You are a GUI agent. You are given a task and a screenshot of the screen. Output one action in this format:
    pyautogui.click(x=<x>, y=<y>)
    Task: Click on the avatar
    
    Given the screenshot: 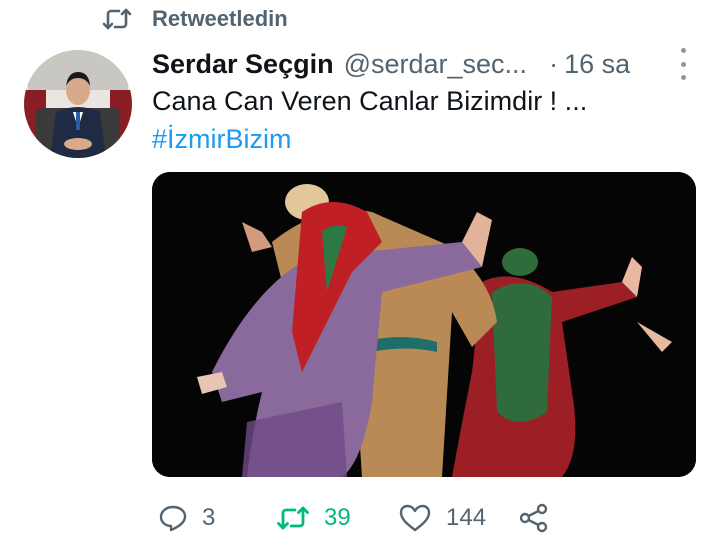 What is the action you would take?
    pyautogui.click(x=78, y=104)
    